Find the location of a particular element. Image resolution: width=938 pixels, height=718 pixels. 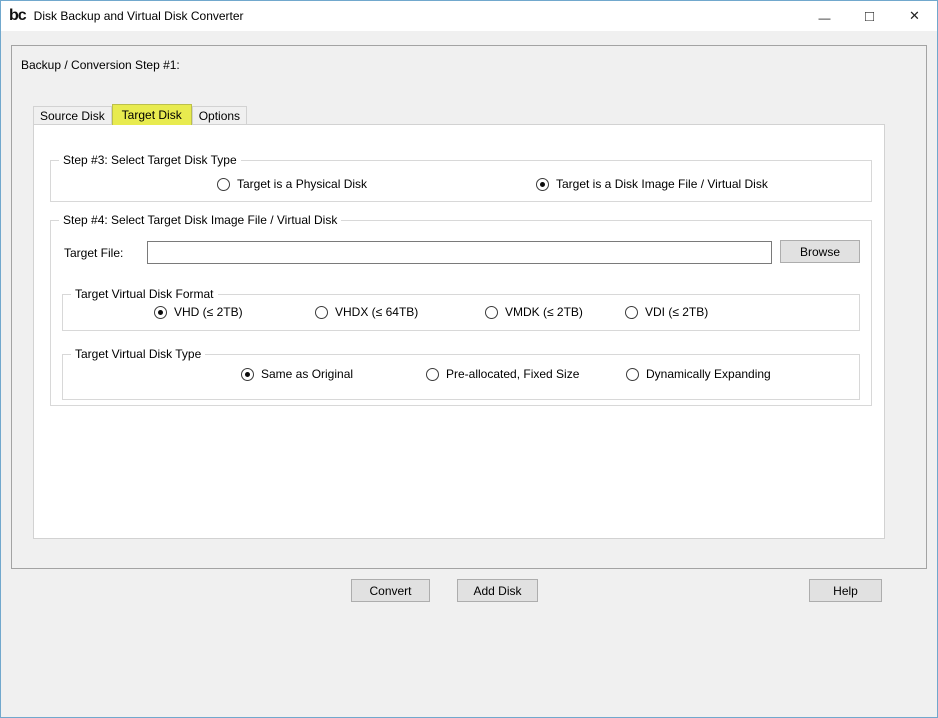

add-disk-button-label: Add Disk is located at coordinates (497, 590).